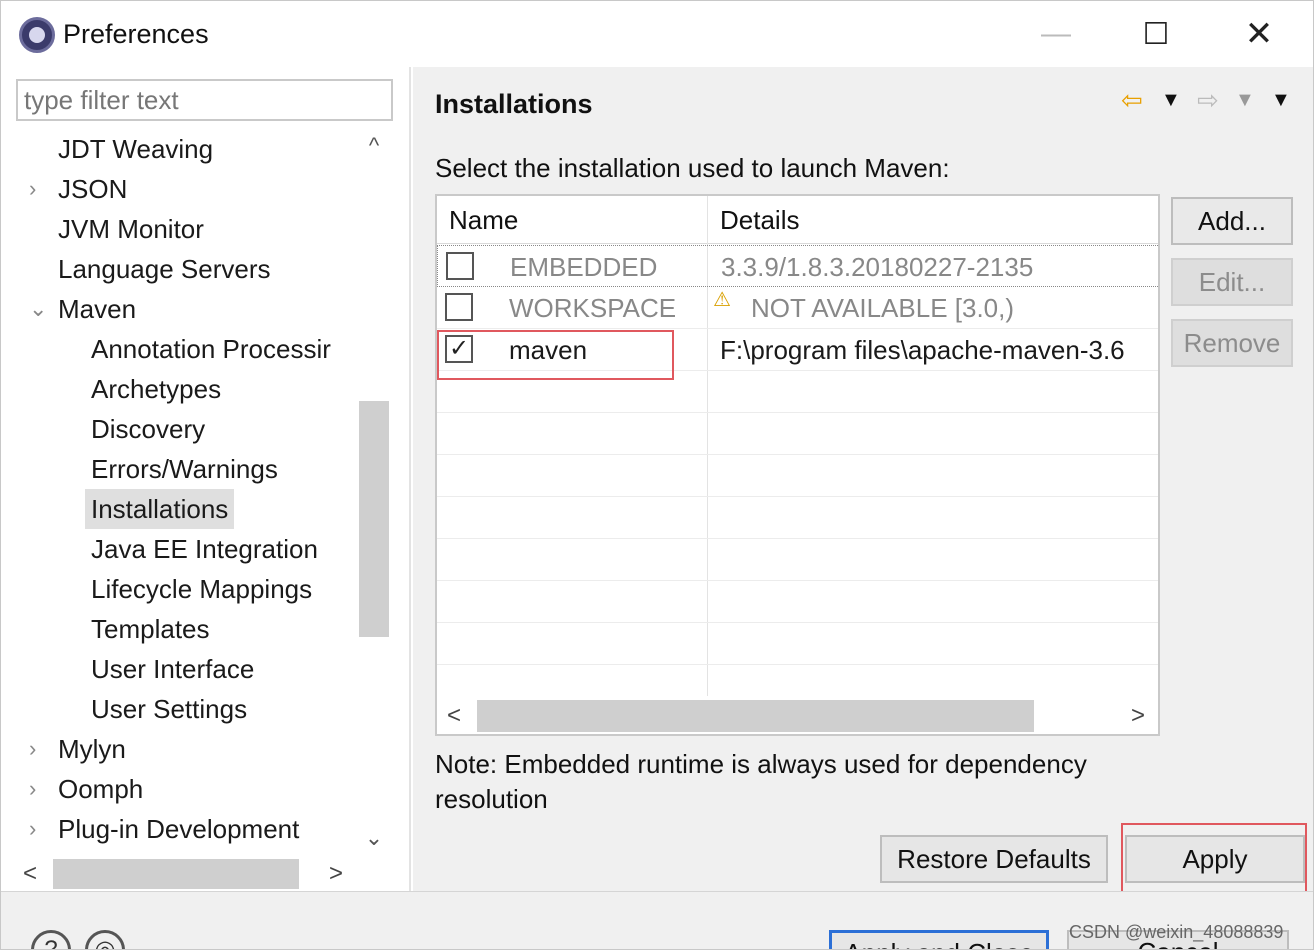 This screenshot has width=1314, height=950. Describe the element at coordinates (1208, 100) in the screenshot. I see `forward-arrow-icon: ⇨` at that location.